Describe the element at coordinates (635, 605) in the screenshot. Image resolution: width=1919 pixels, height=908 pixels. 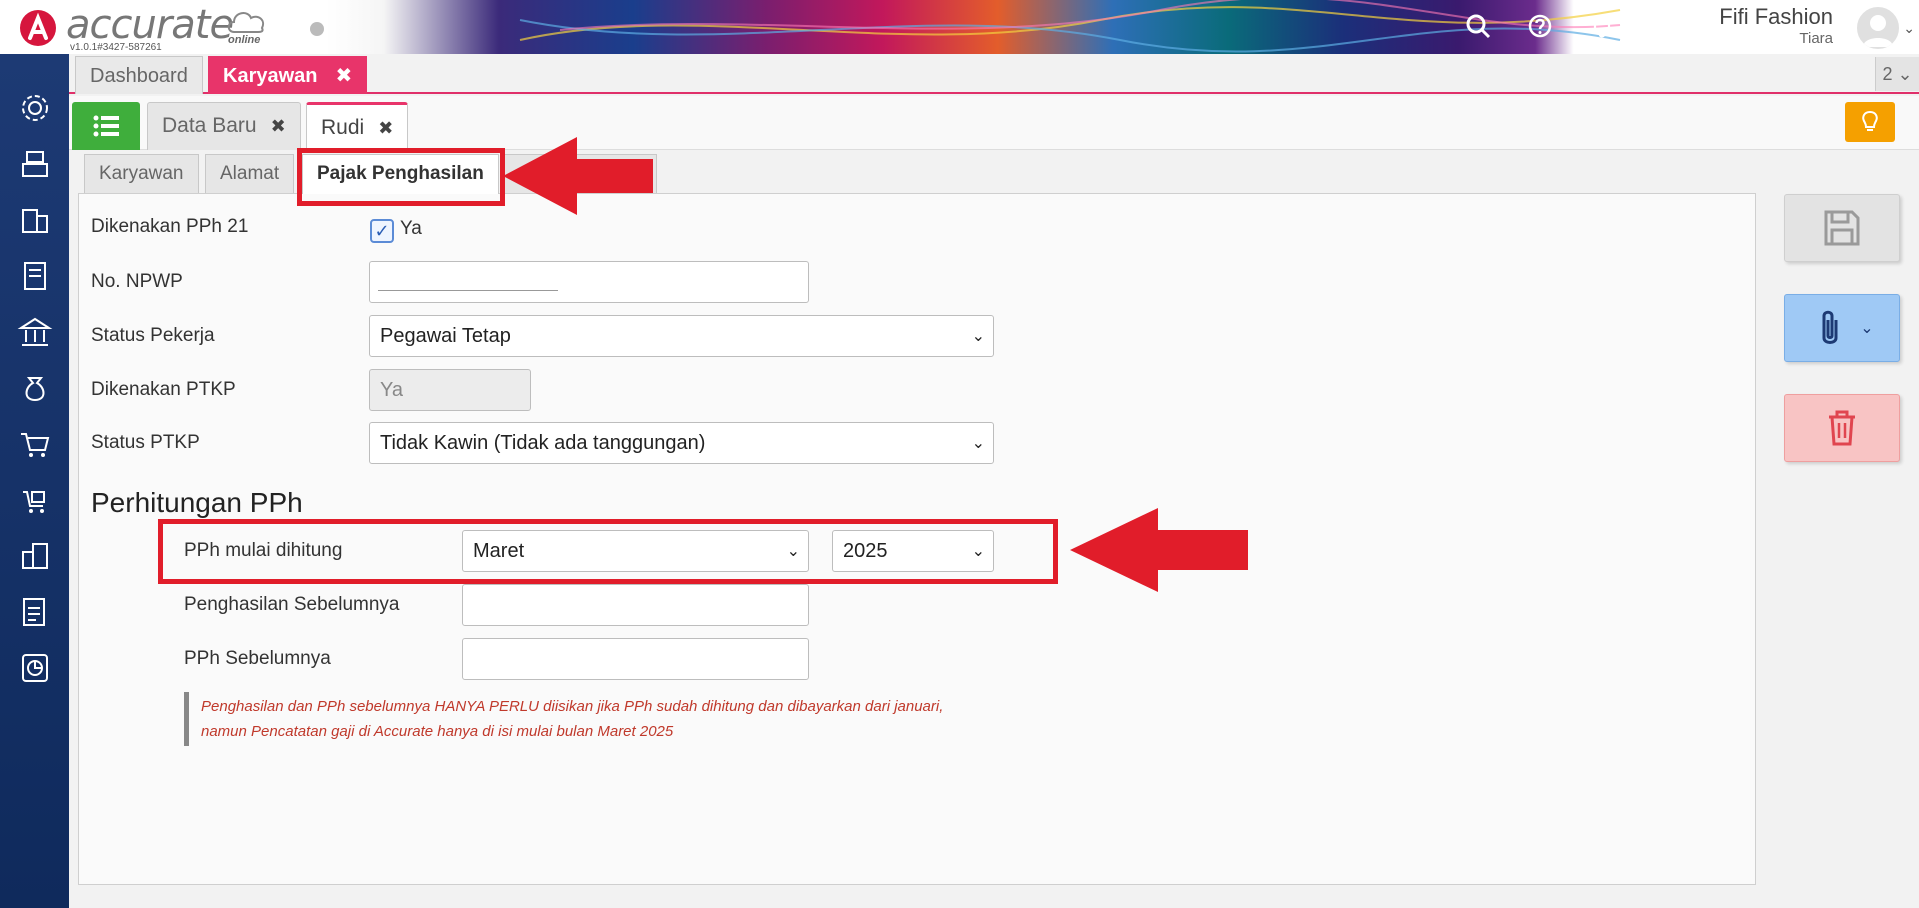
I see `penghasilan-sebelumnya-input` at that location.